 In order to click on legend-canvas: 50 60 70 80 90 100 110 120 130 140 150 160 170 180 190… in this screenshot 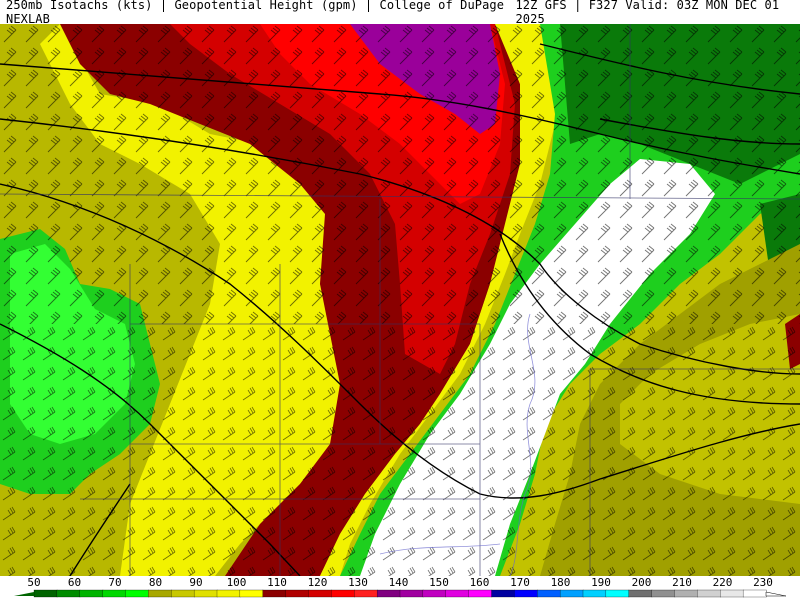, I will do `click(400, 587)`.